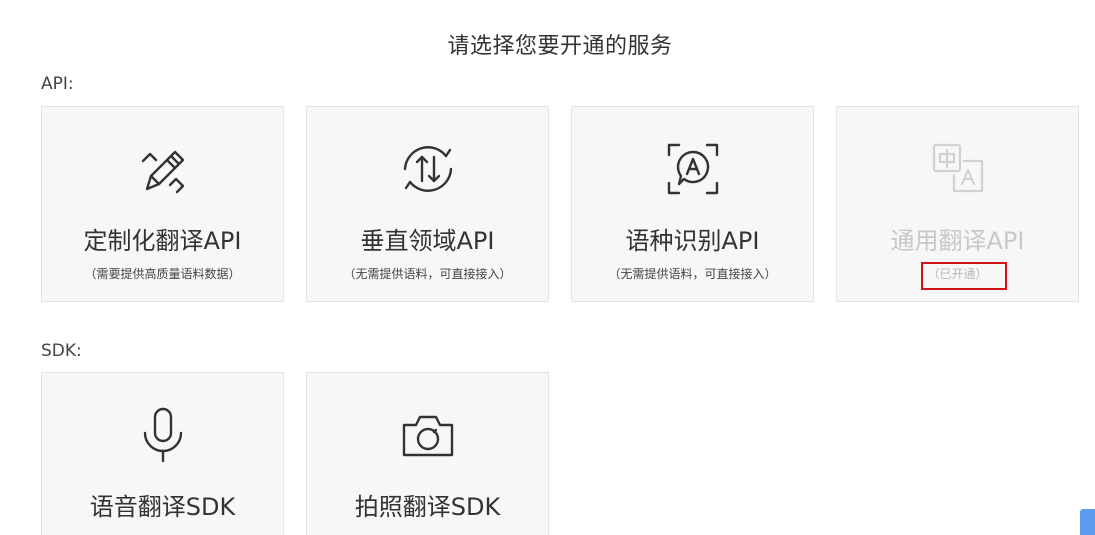  I want to click on language-detection-api-card: 语种识别API （无需提供语料，可直接接入）, so click(692, 204).